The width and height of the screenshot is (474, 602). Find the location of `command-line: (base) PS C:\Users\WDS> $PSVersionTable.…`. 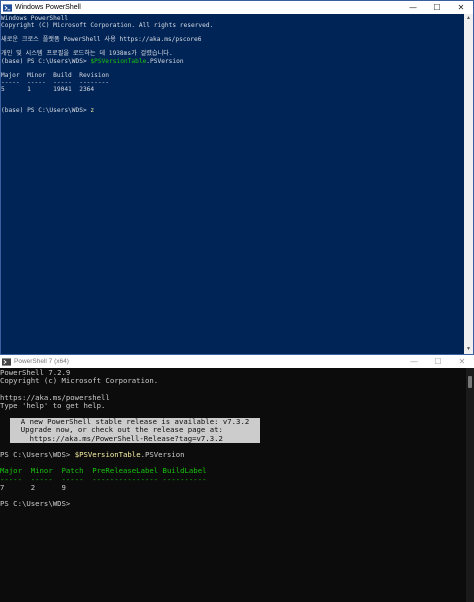

command-line: (base) PS C:\Users\WDS> $PSVersionTable.… is located at coordinates (232, 61).